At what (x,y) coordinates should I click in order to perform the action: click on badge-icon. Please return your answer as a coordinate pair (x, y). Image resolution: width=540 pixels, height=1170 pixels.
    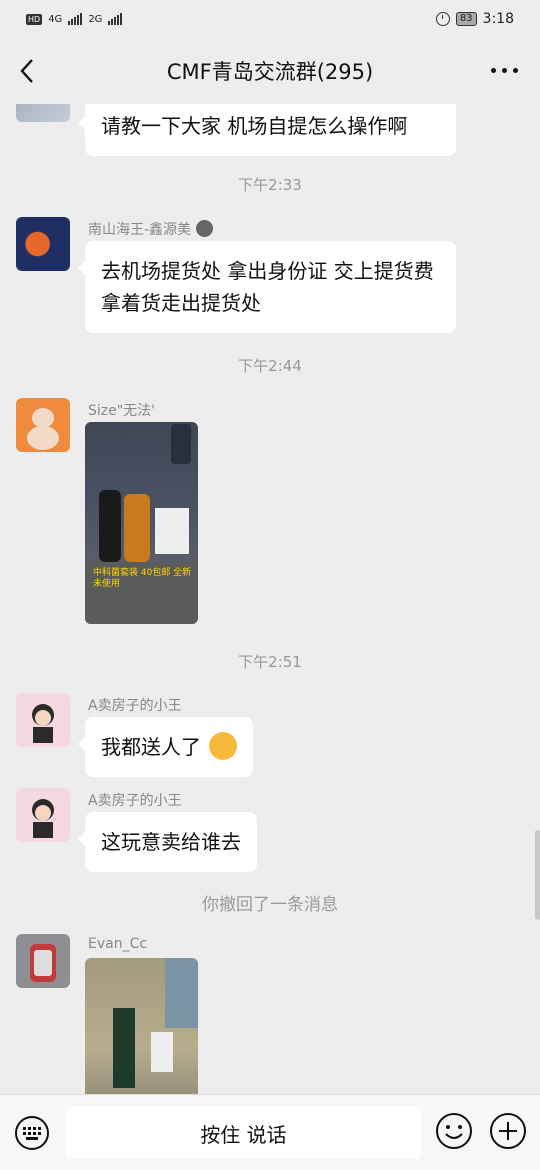
    Looking at the image, I should click on (204, 228).